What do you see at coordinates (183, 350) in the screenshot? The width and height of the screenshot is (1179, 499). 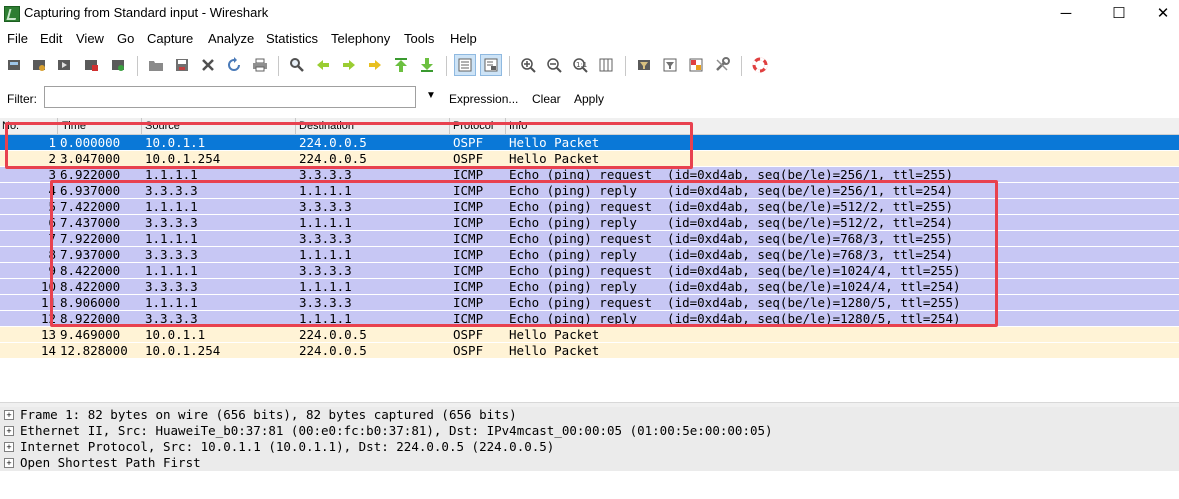 I see `packet-source: 10.0.1.254` at bounding box center [183, 350].